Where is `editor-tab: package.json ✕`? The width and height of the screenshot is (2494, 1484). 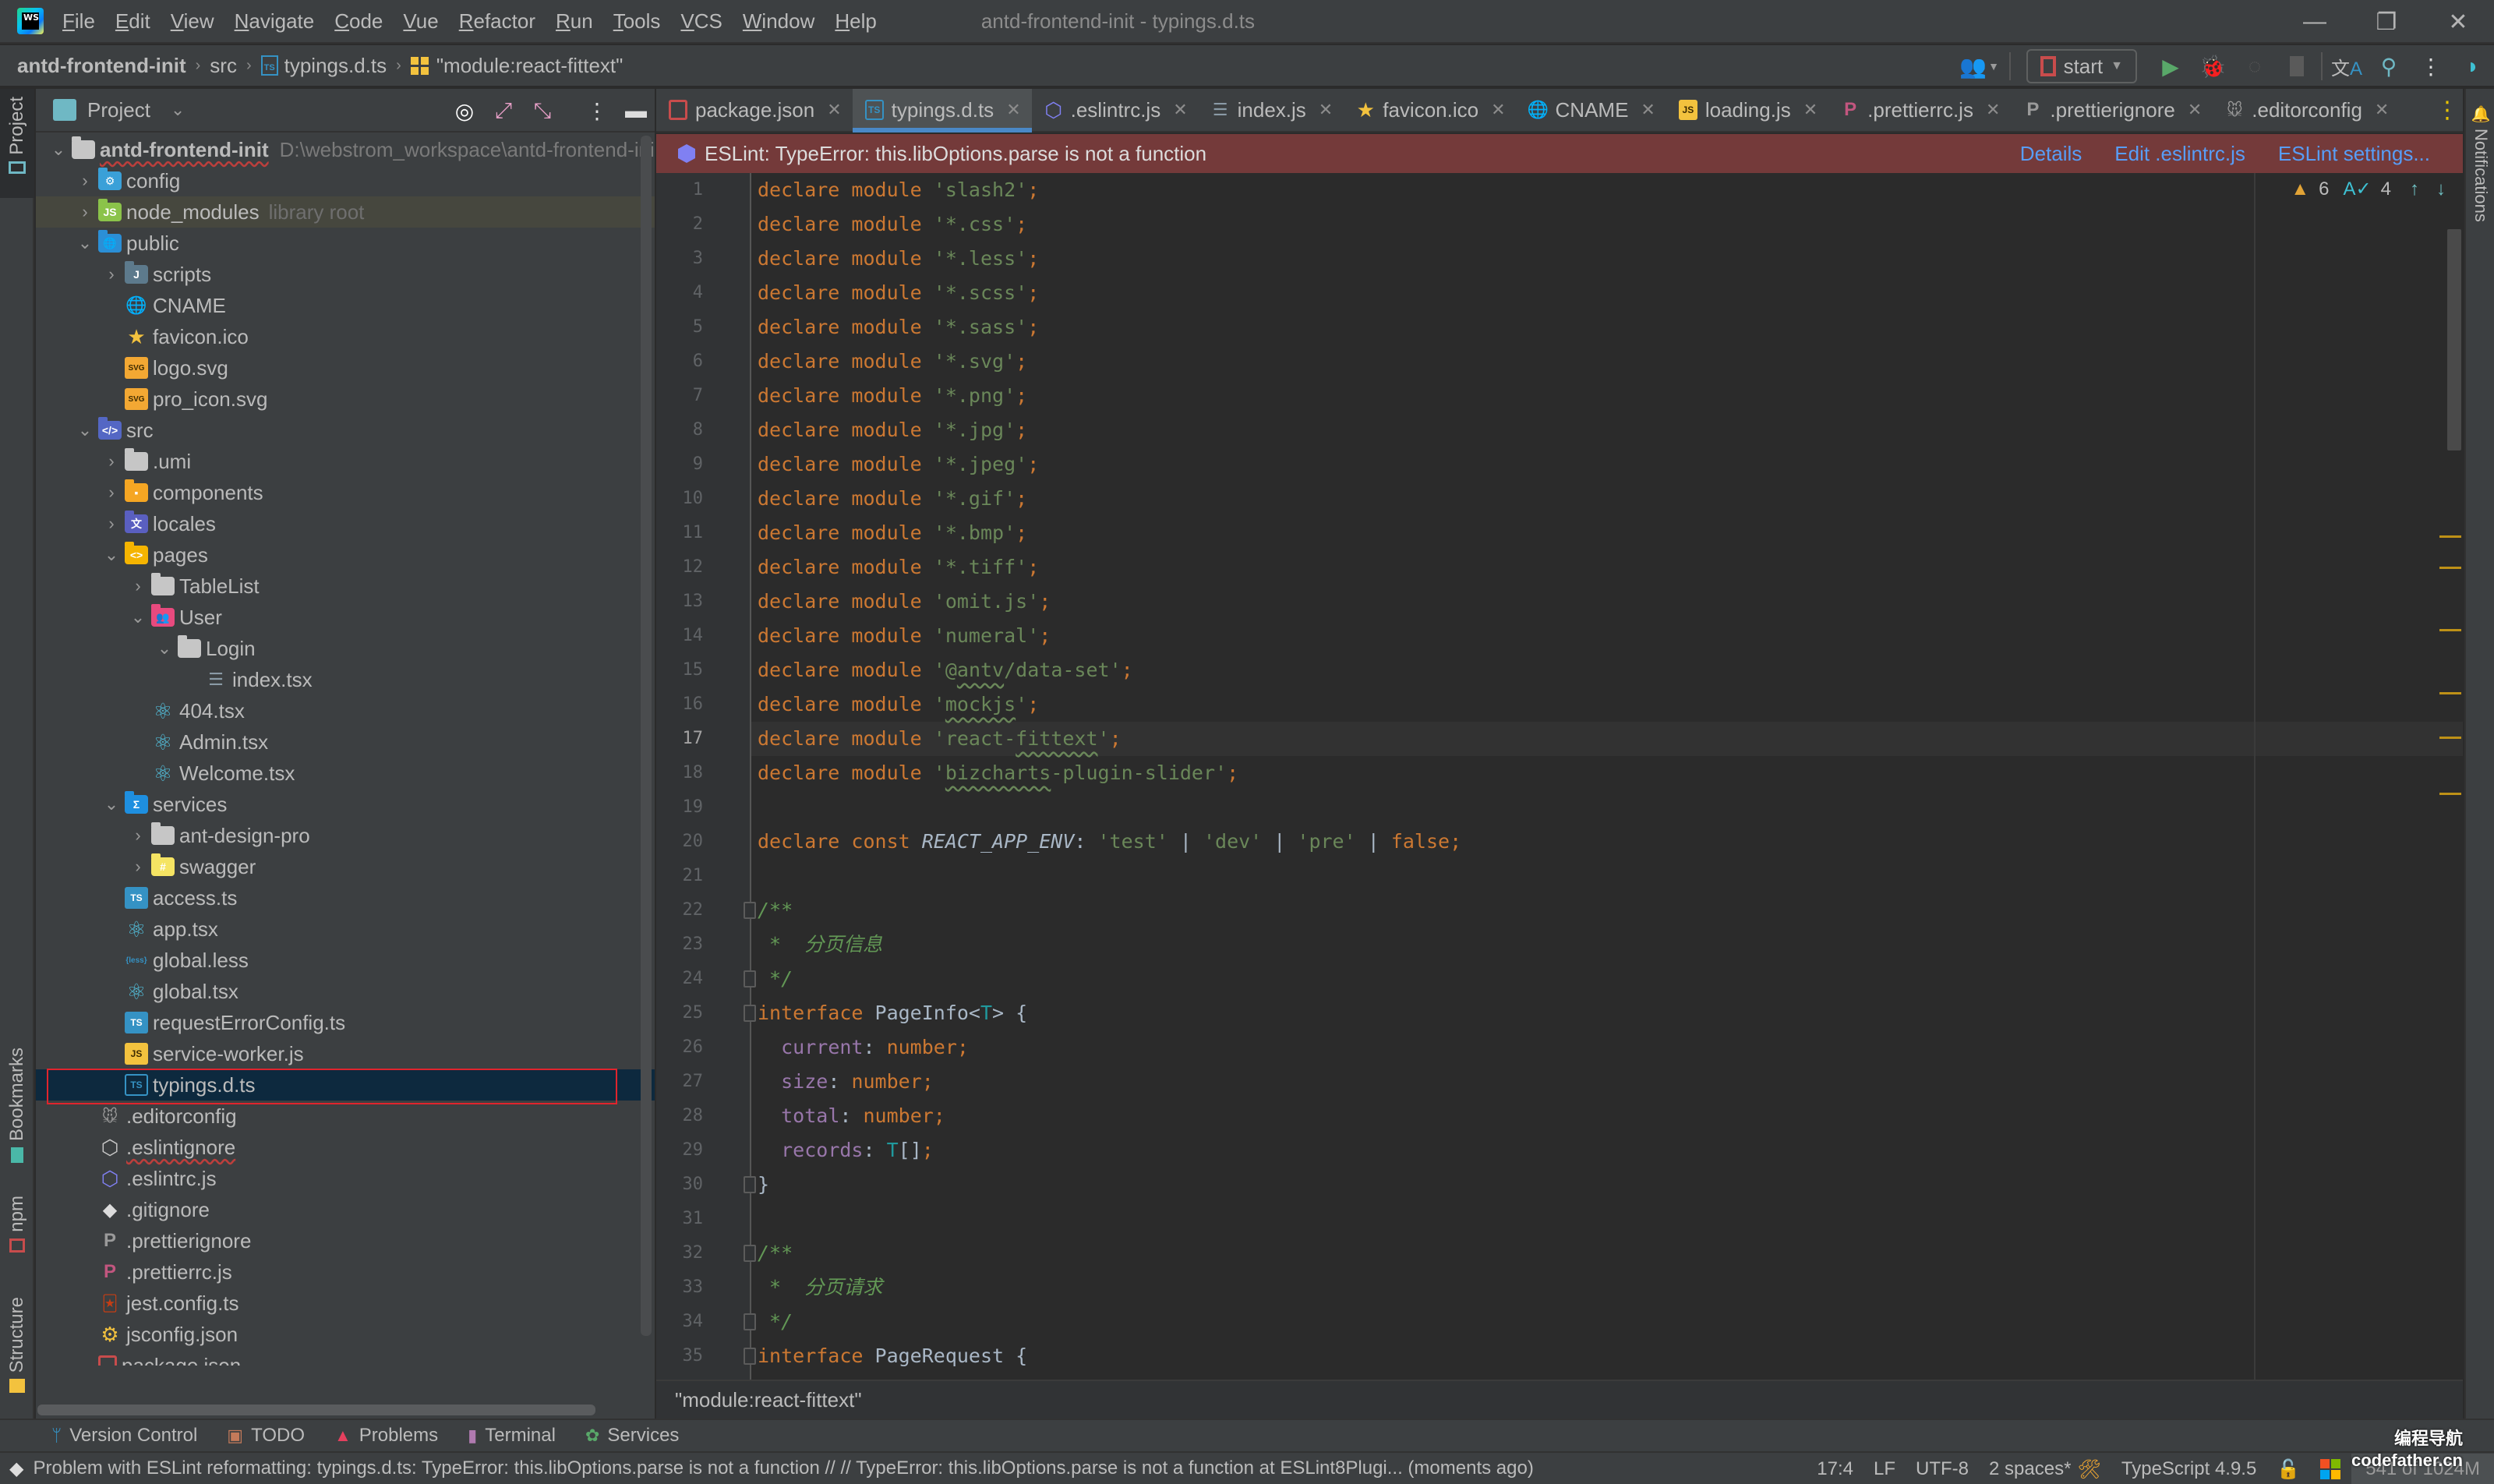
editor-tab: package.json ✕ is located at coordinates (754, 110).